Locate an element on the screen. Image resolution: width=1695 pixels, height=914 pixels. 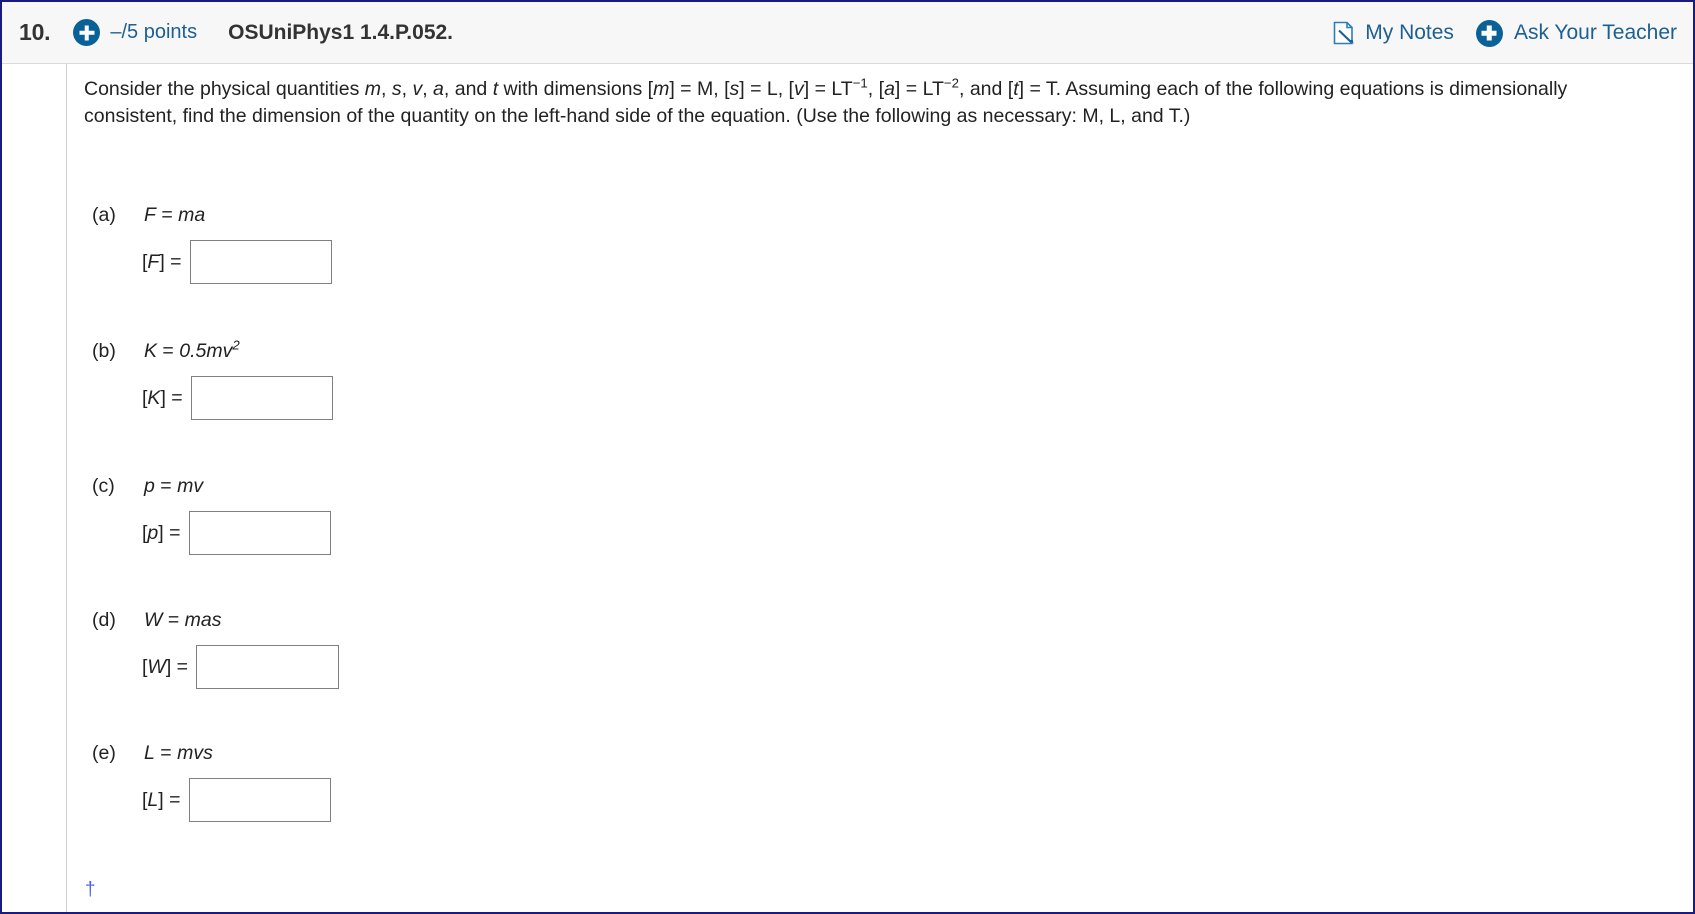
ask-your-teacher-button: Ask Your Teacher is located at coordinates (1576, 33).